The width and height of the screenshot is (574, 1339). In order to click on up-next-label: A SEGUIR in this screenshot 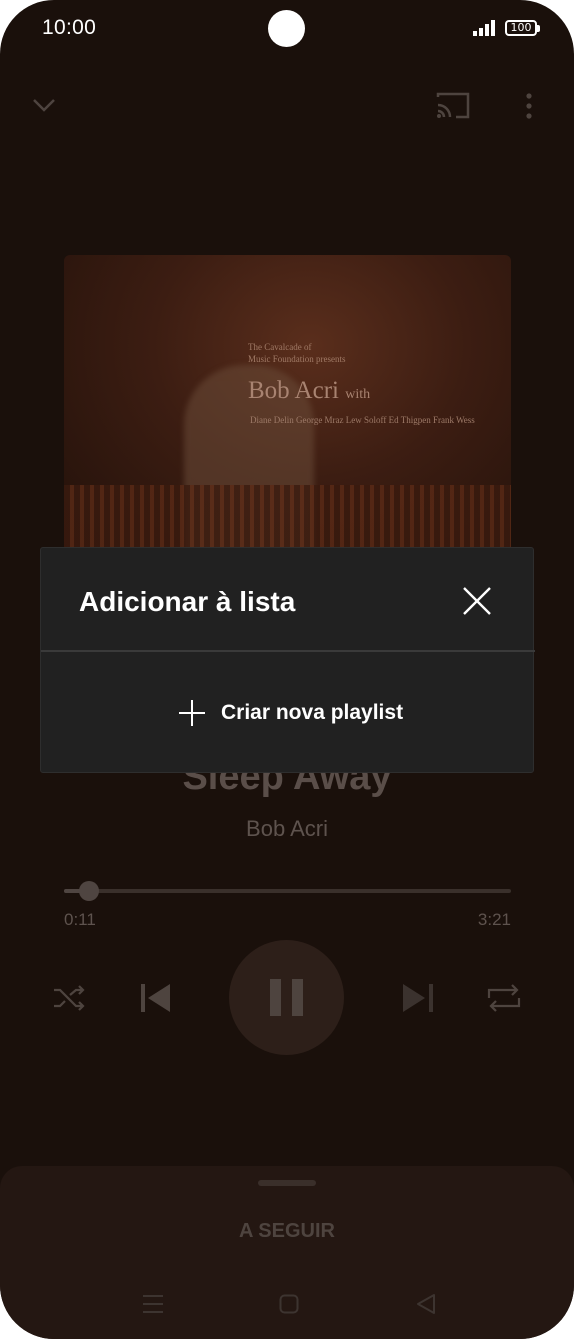, I will do `click(287, 1231)`.